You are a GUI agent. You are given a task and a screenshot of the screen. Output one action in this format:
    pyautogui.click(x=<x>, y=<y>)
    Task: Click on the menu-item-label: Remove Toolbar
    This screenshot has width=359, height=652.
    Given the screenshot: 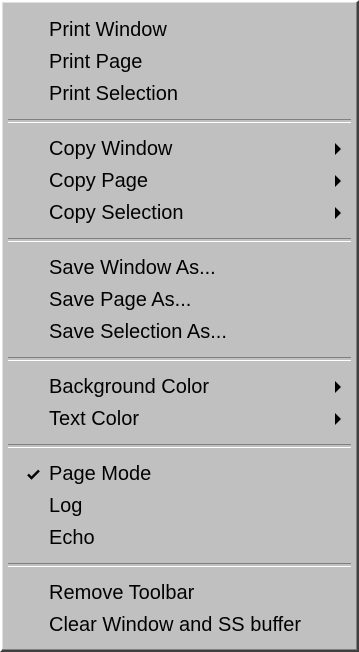 What is the action you would take?
    pyautogui.click(x=122, y=593)
    